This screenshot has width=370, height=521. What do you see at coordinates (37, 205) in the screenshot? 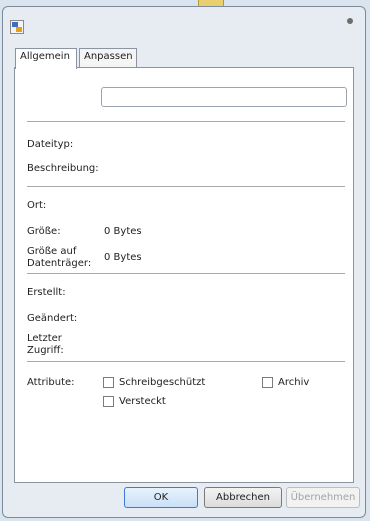
I see `location-label: Ort:` at bounding box center [37, 205].